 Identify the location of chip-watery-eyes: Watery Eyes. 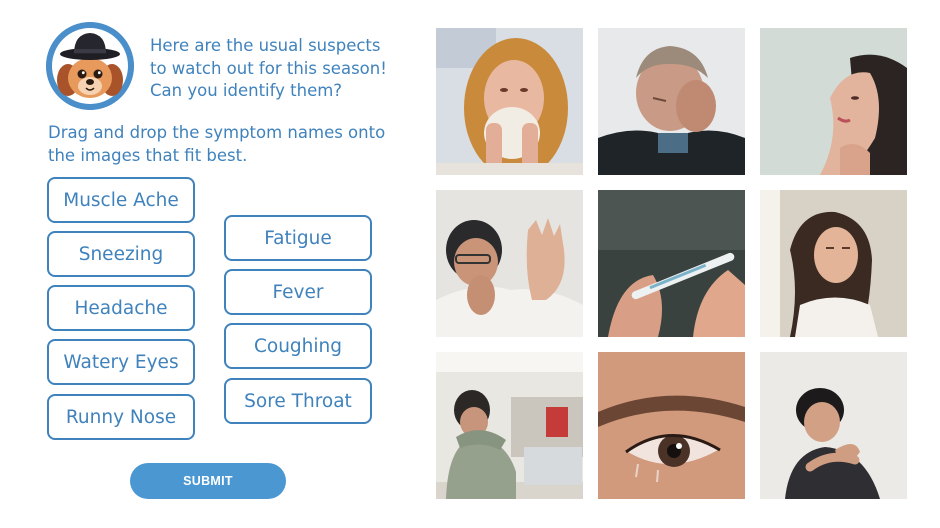
(121, 362).